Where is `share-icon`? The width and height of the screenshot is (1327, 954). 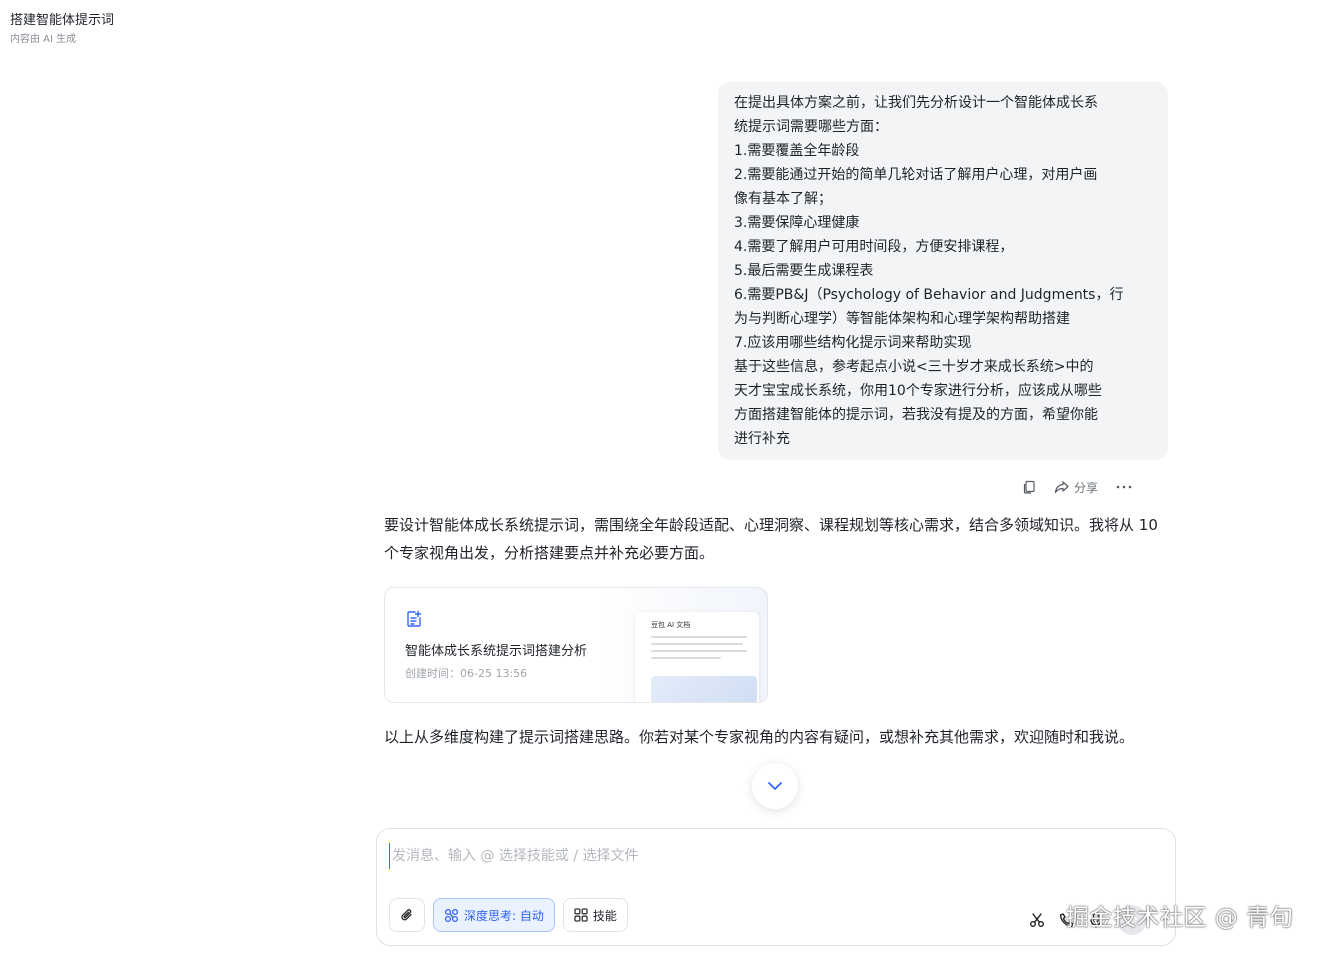 share-icon is located at coordinates (1061, 487).